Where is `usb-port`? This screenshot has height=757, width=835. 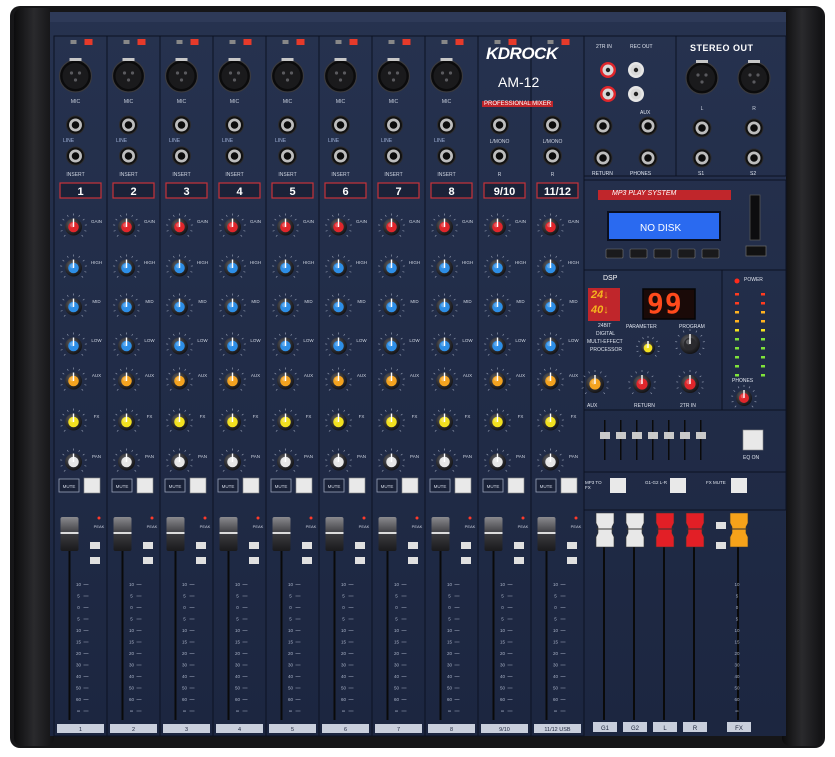 usb-port is located at coordinates (756, 251).